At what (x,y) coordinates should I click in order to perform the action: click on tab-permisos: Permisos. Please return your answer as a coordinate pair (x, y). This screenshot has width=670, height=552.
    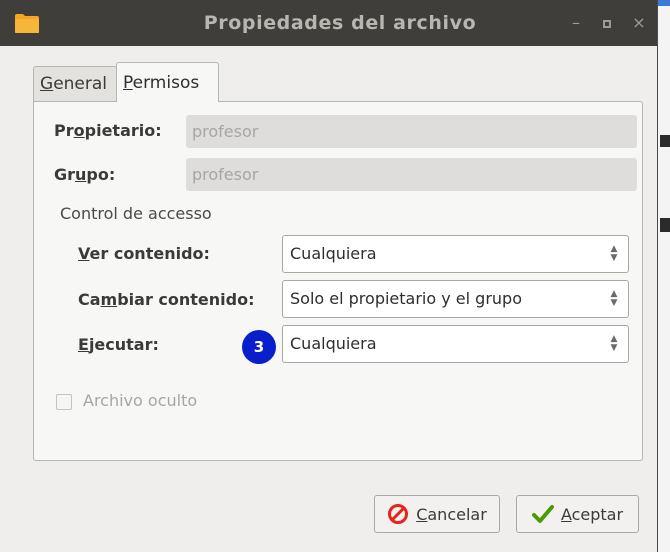
    Looking at the image, I should click on (167, 82).